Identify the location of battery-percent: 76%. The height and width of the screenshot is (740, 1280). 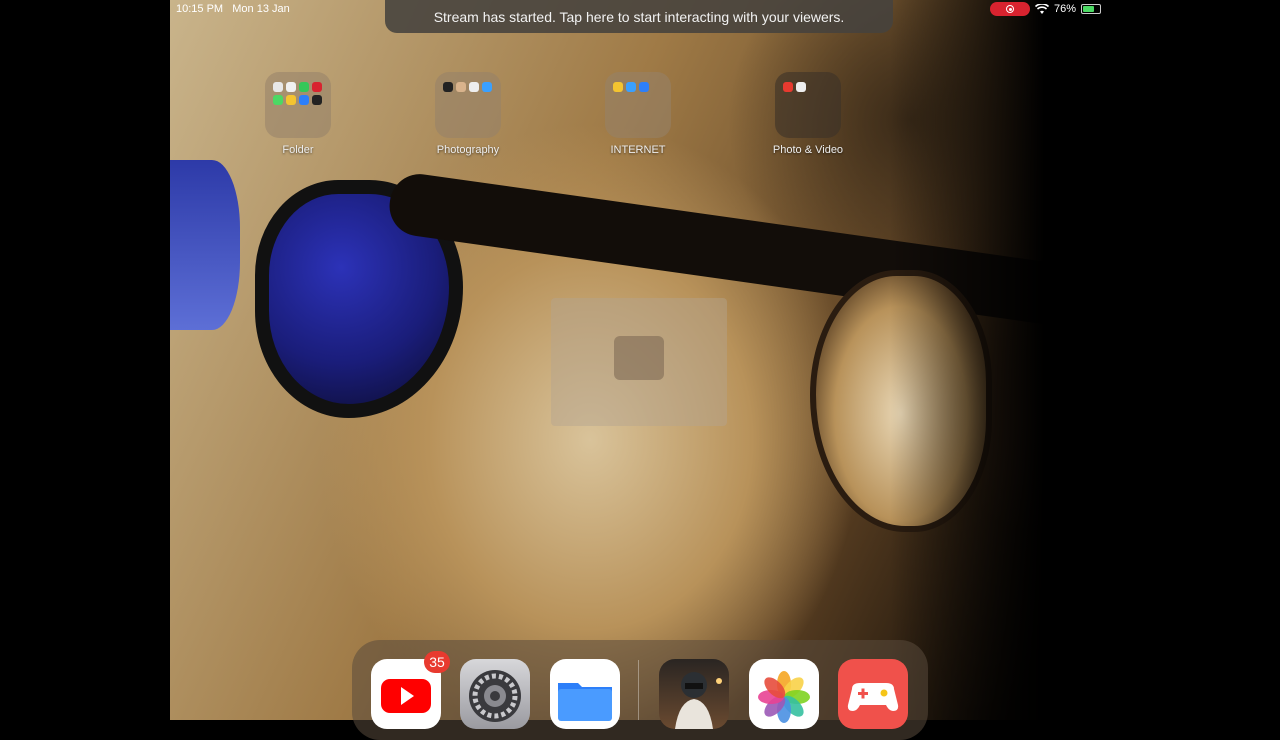
(1065, 9).